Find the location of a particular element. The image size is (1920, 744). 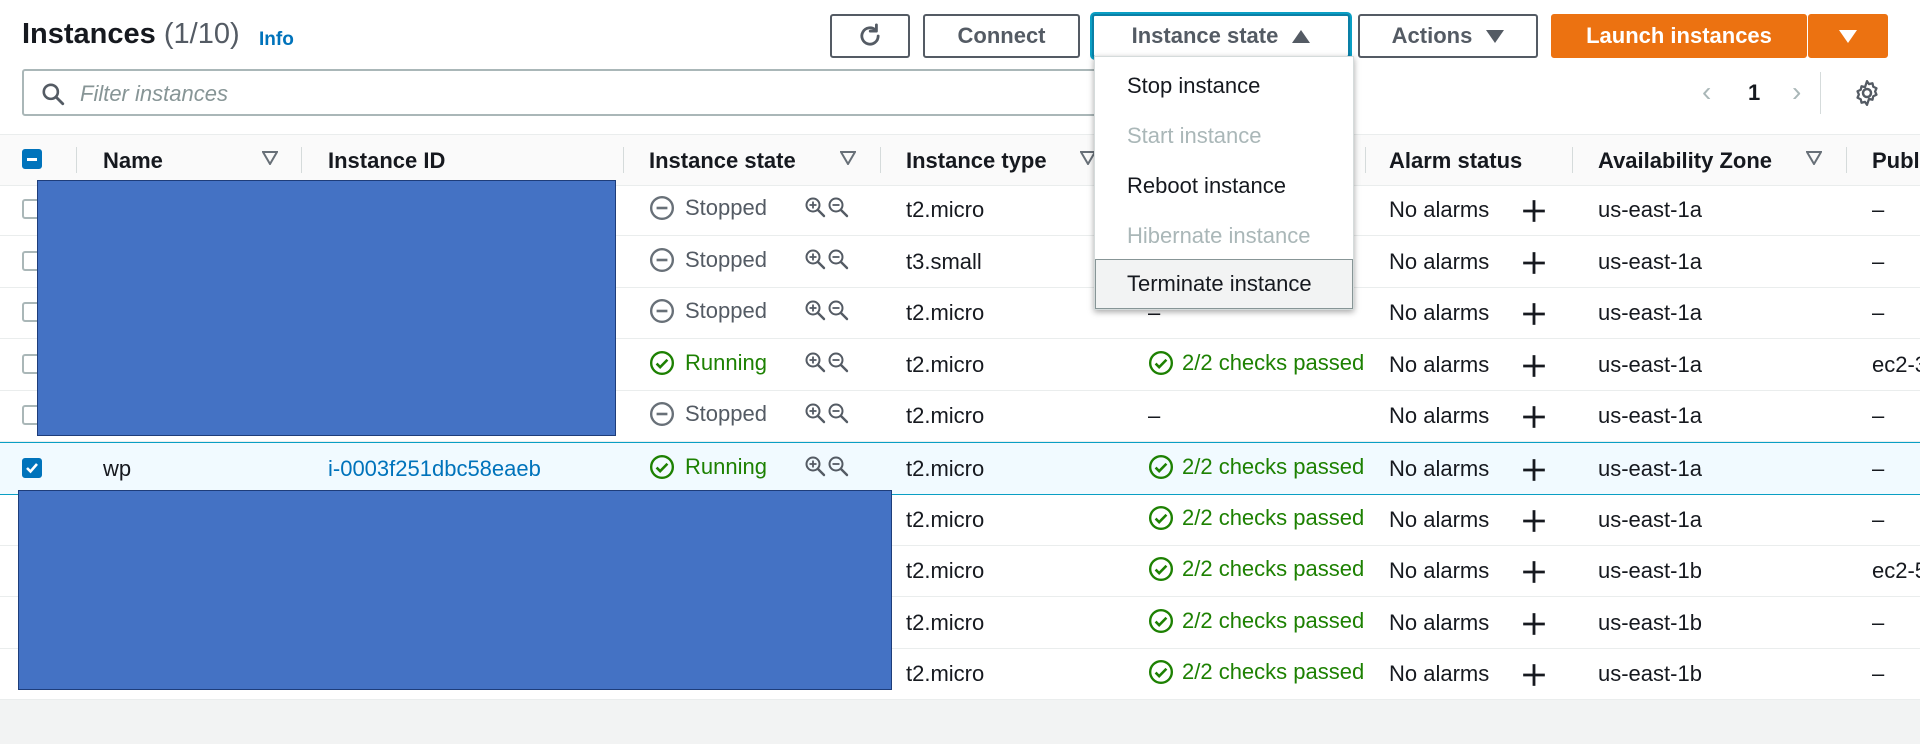

column-header-instance-state: Instance state is located at coordinates (722, 161).